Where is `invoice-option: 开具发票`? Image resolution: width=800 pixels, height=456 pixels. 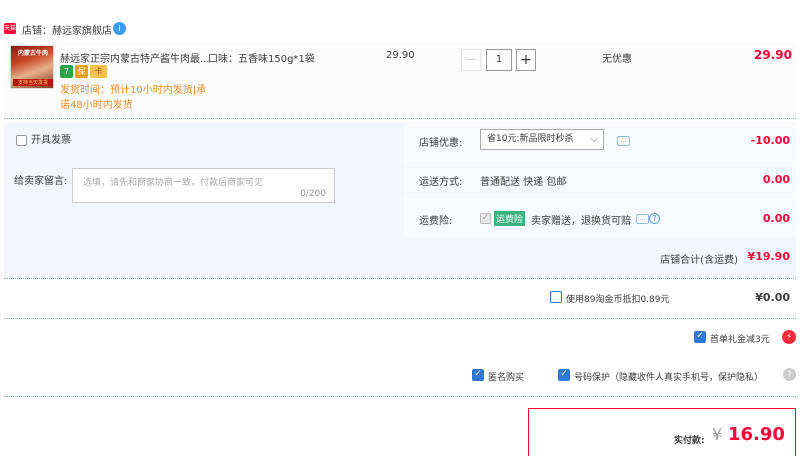
invoice-option: 开具发票 is located at coordinates (43, 138).